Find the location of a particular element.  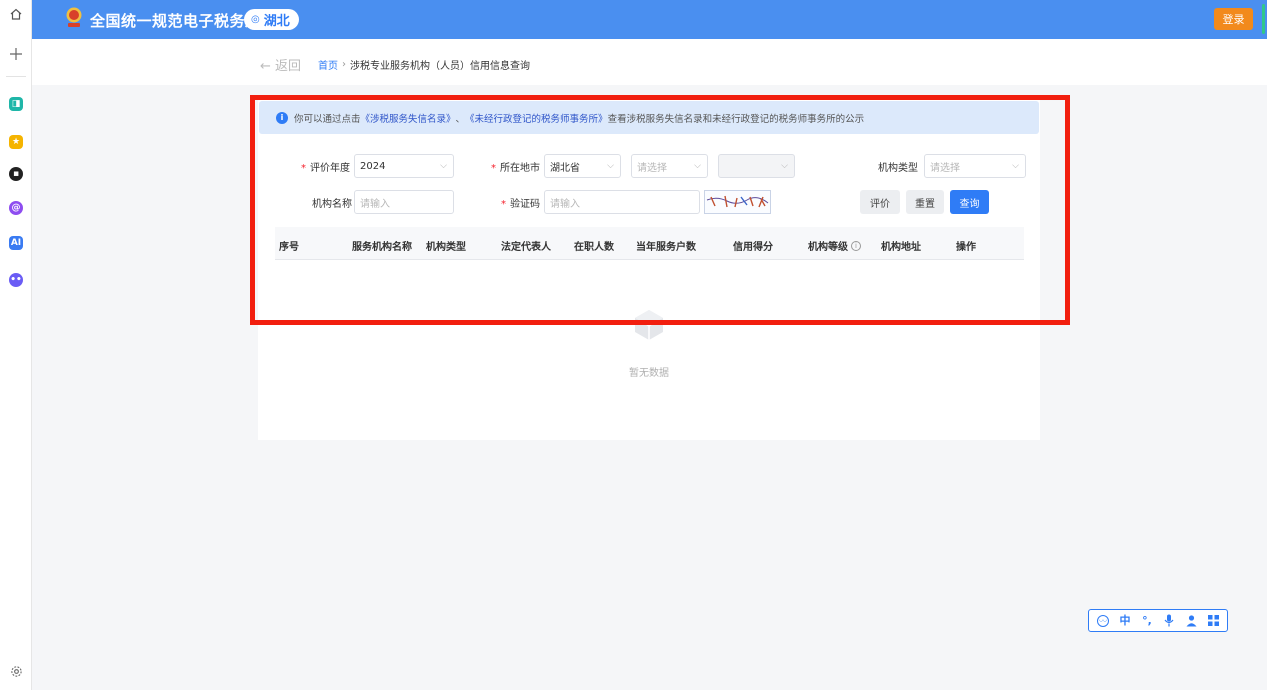

settings-icon is located at coordinates (16, 671).